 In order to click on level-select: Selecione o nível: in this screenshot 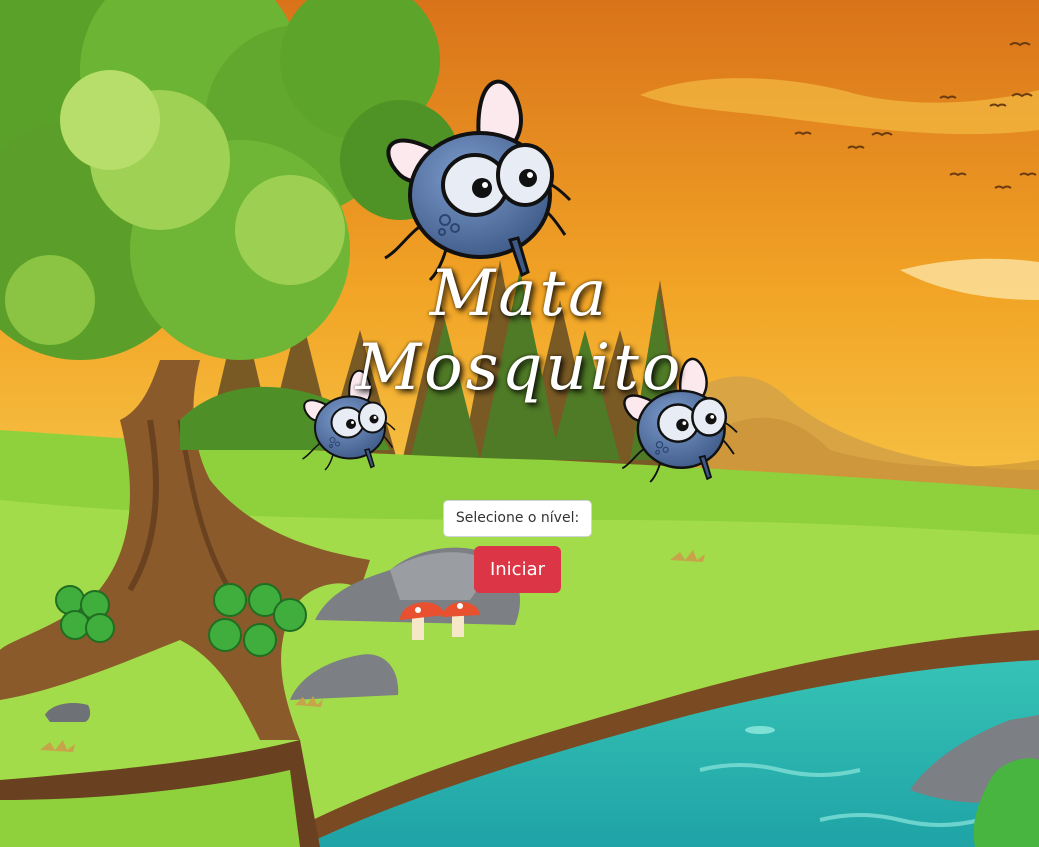, I will do `click(517, 518)`.